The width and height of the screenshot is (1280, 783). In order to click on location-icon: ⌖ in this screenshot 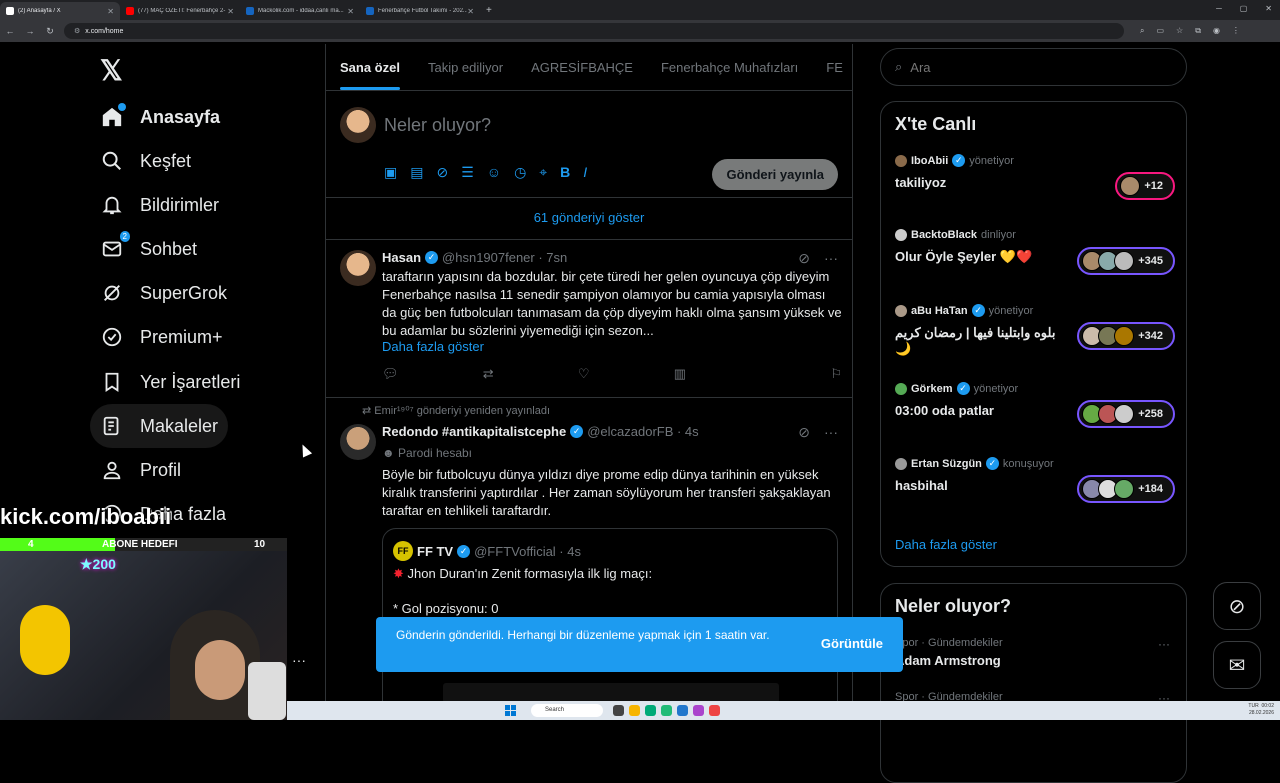, I will do `click(543, 172)`.